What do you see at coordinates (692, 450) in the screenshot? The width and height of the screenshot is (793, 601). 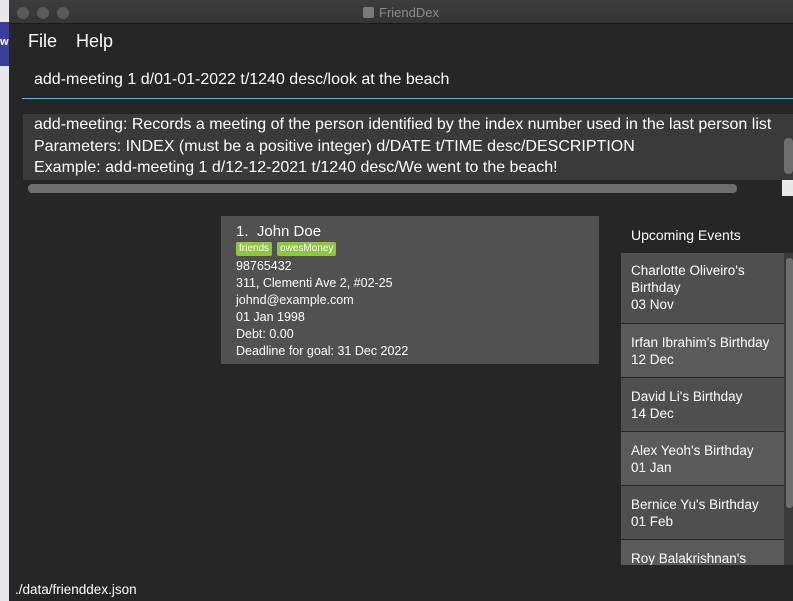 I see `event-label: Alex Yeoh's Birthday` at bounding box center [692, 450].